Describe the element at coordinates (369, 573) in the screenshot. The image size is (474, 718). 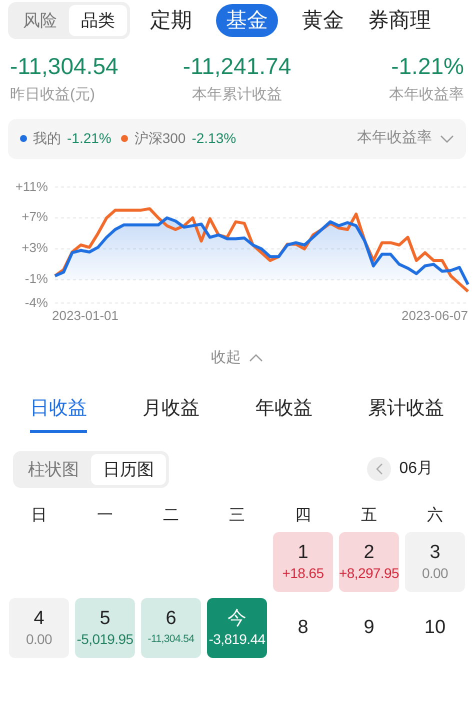
I see `day-amount: +8,297.95` at that location.